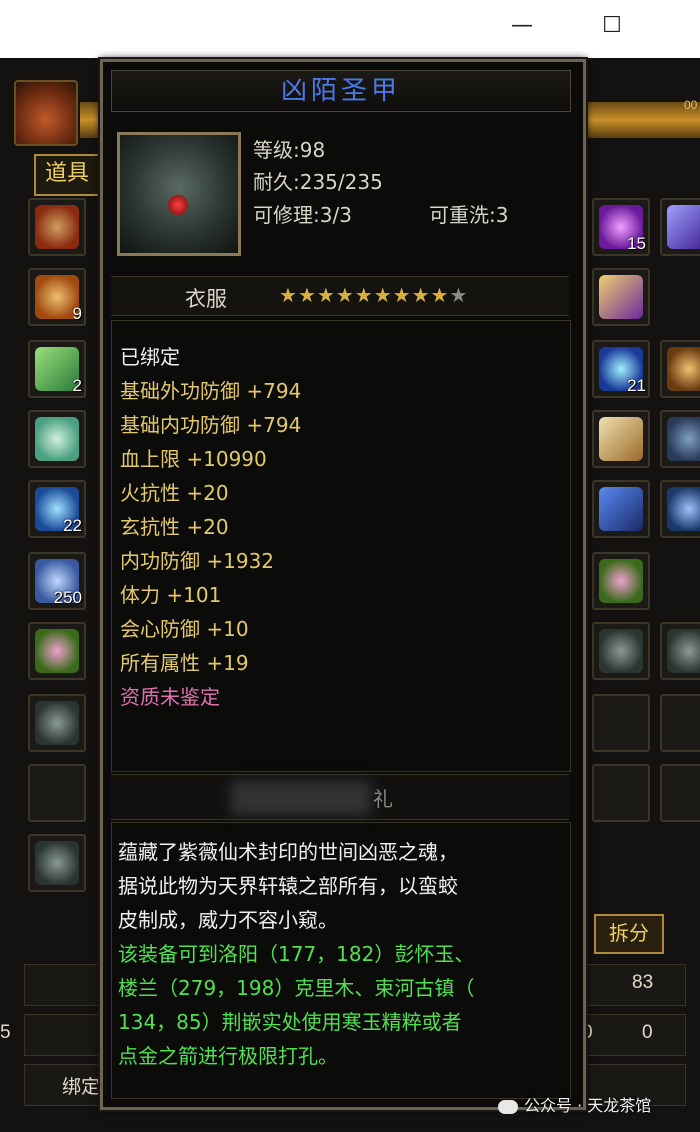  What do you see at coordinates (174, 493) in the screenshot?
I see `attribute-line: 火抗性 +20` at bounding box center [174, 493].